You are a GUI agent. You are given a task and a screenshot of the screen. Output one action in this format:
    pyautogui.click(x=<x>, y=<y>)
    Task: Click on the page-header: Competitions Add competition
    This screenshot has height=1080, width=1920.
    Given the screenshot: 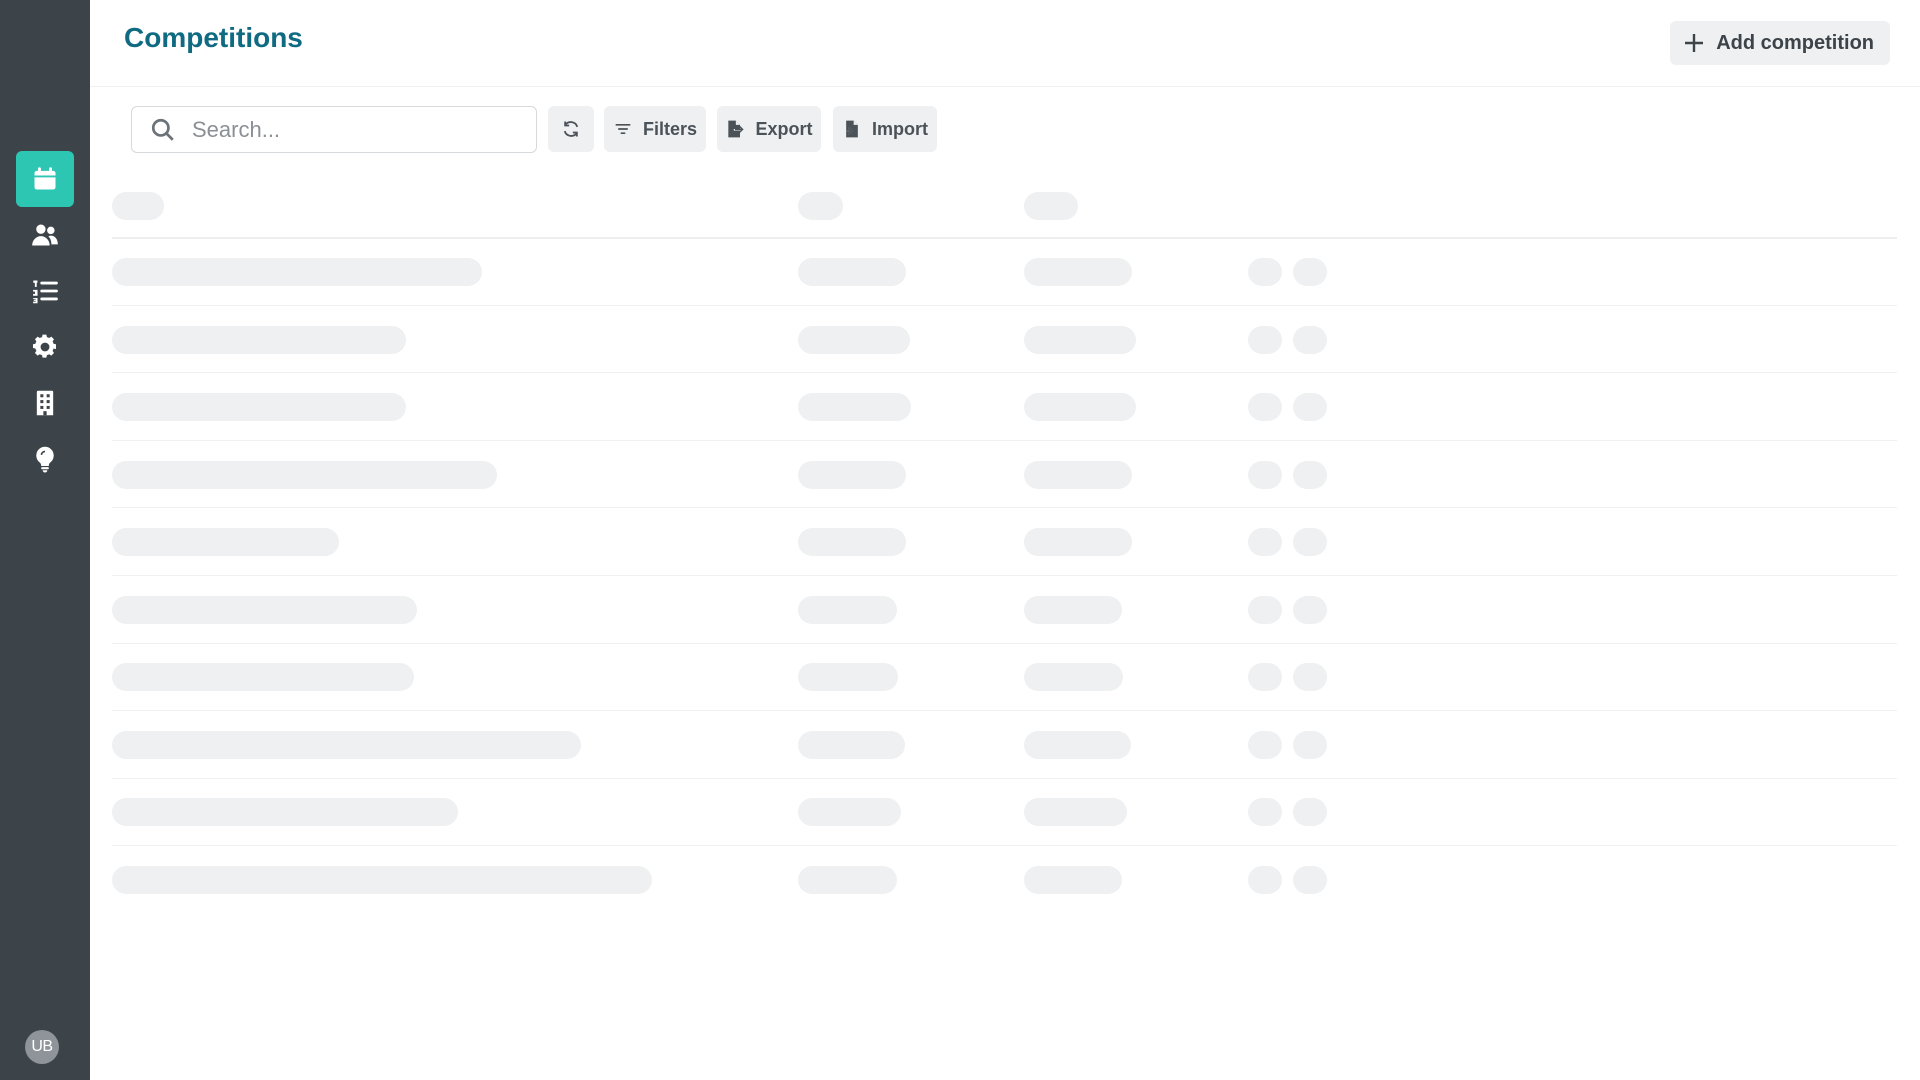 What is the action you would take?
    pyautogui.click(x=1005, y=43)
    